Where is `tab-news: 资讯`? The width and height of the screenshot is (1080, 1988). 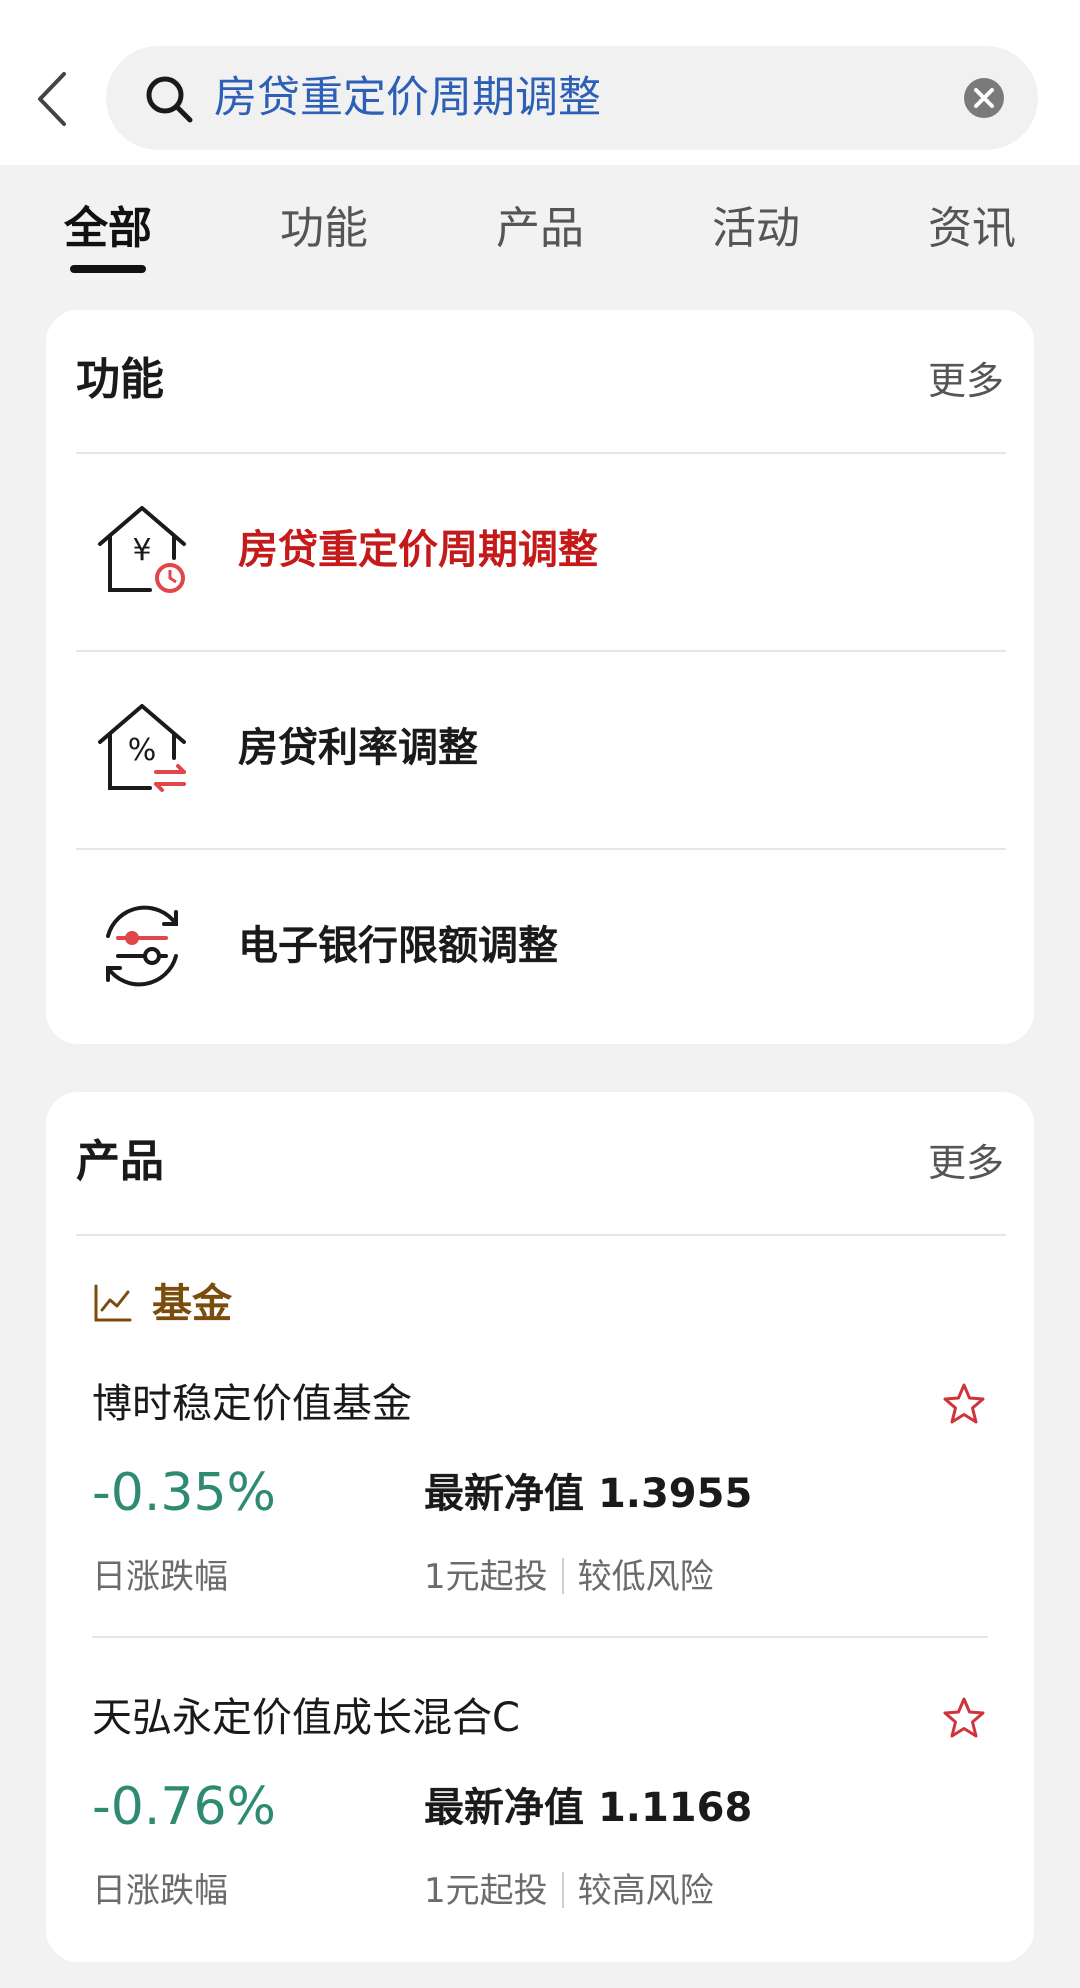 tab-news: 资讯 is located at coordinates (972, 229).